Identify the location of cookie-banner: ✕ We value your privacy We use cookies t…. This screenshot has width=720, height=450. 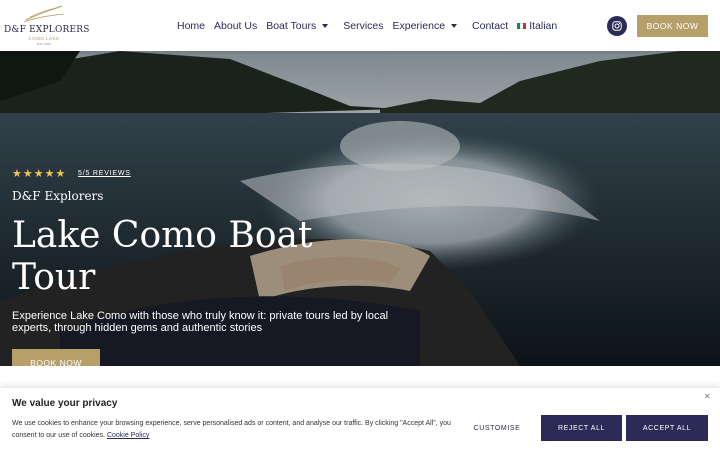
(360, 419).